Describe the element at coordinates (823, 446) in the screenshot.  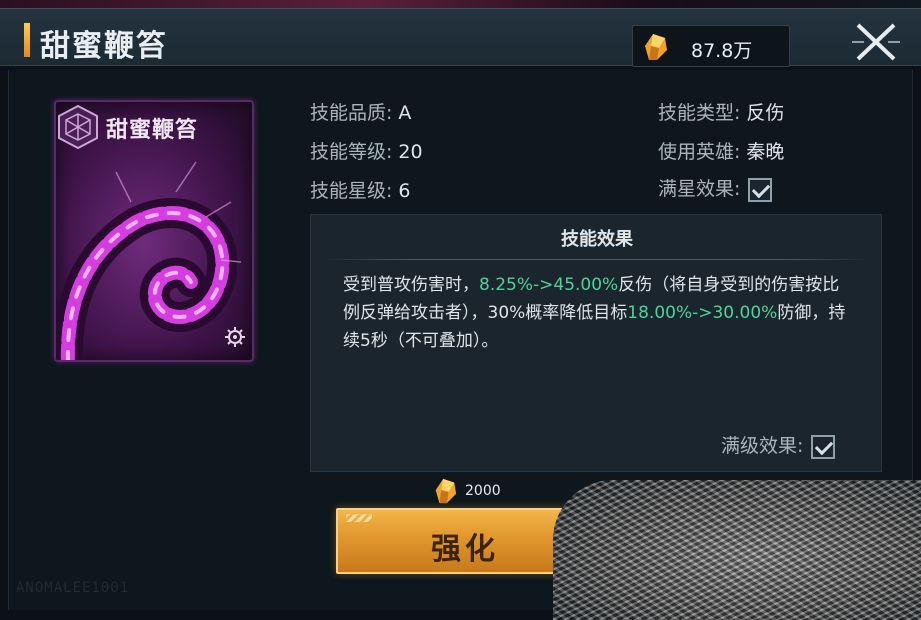
I see `max-level-checkbox` at that location.